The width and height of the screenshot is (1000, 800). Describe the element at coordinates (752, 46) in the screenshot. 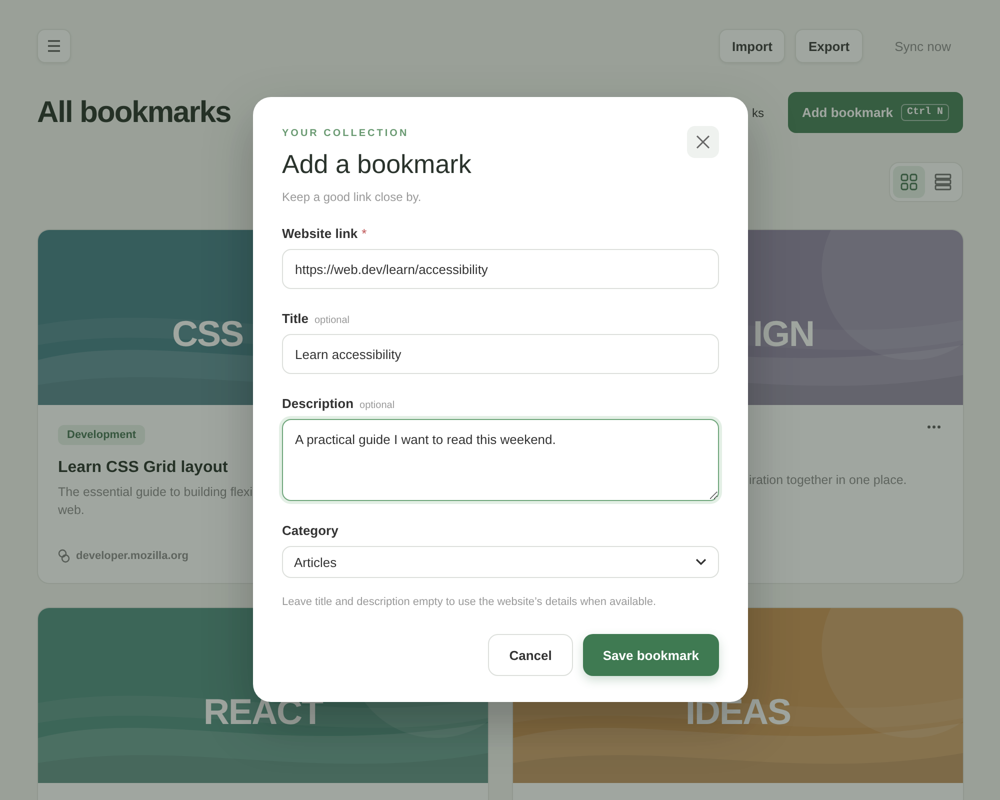

I see `toolbar-button: Import` at that location.